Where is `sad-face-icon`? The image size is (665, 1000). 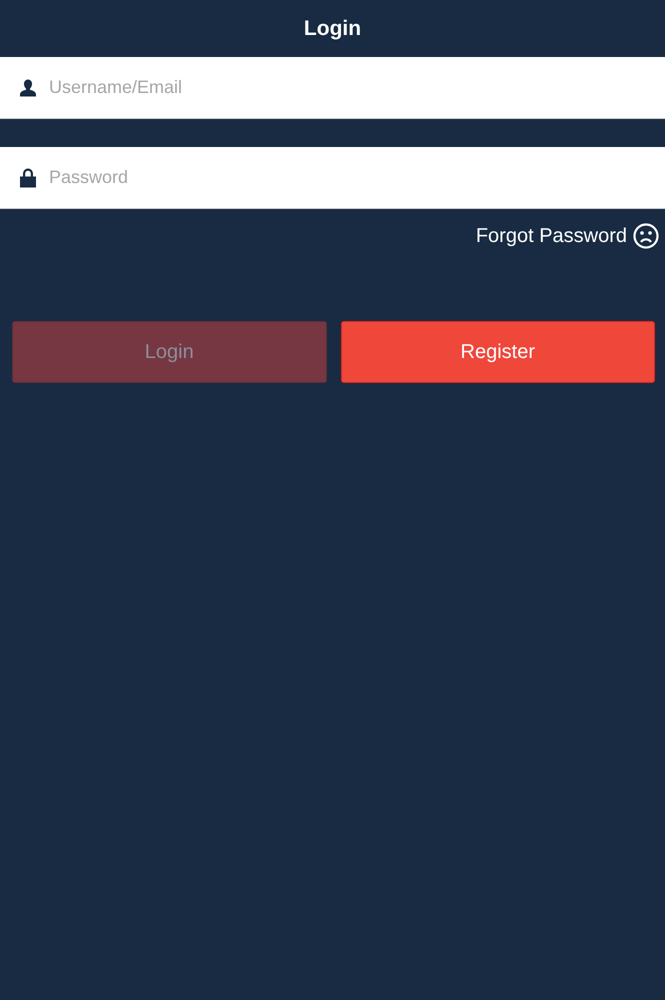
sad-face-icon is located at coordinates (646, 236).